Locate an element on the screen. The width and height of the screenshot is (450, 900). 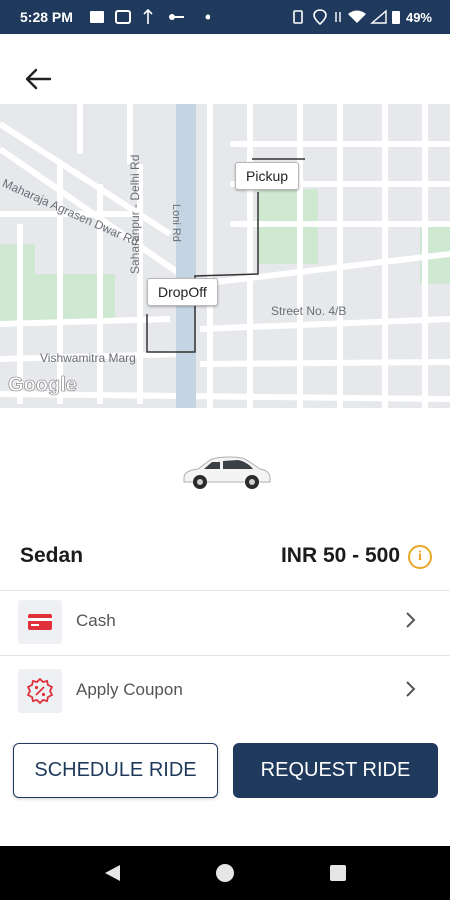
coupon-icon is located at coordinates (40, 691).